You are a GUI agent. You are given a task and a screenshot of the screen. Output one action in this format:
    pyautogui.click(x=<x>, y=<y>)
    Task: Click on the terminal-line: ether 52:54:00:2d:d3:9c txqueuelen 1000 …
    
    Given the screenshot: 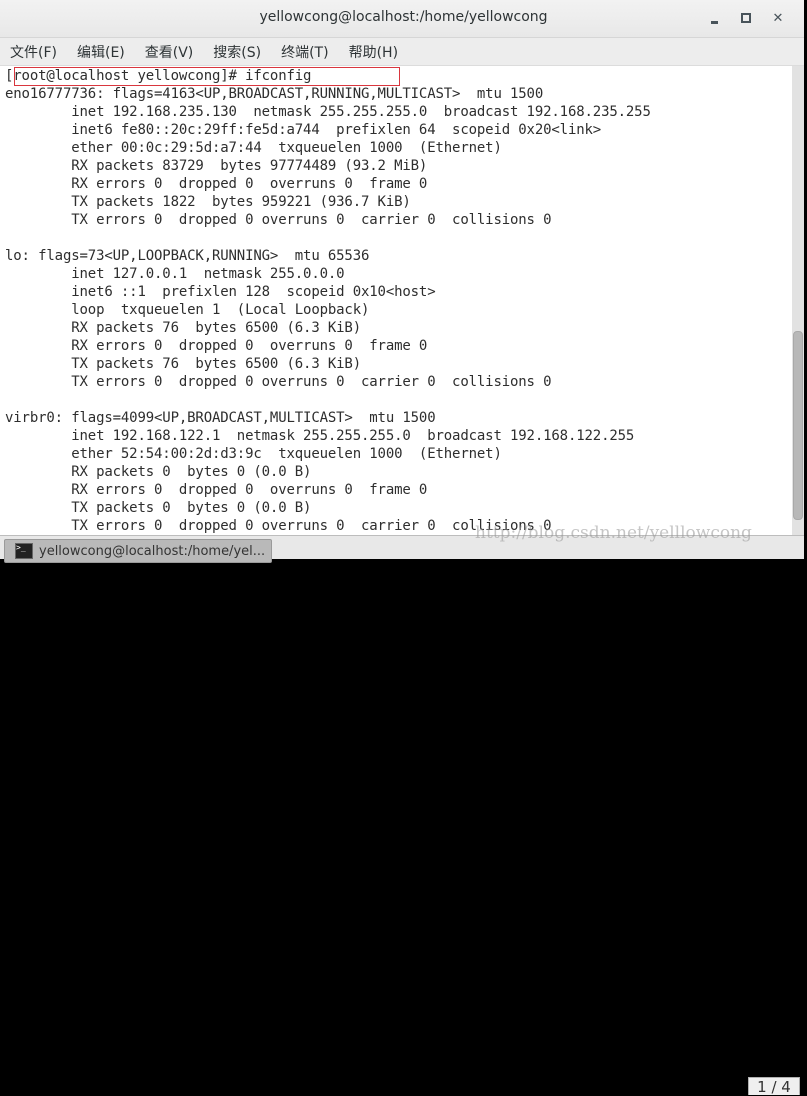 What is the action you would take?
    pyautogui.click(x=253, y=454)
    